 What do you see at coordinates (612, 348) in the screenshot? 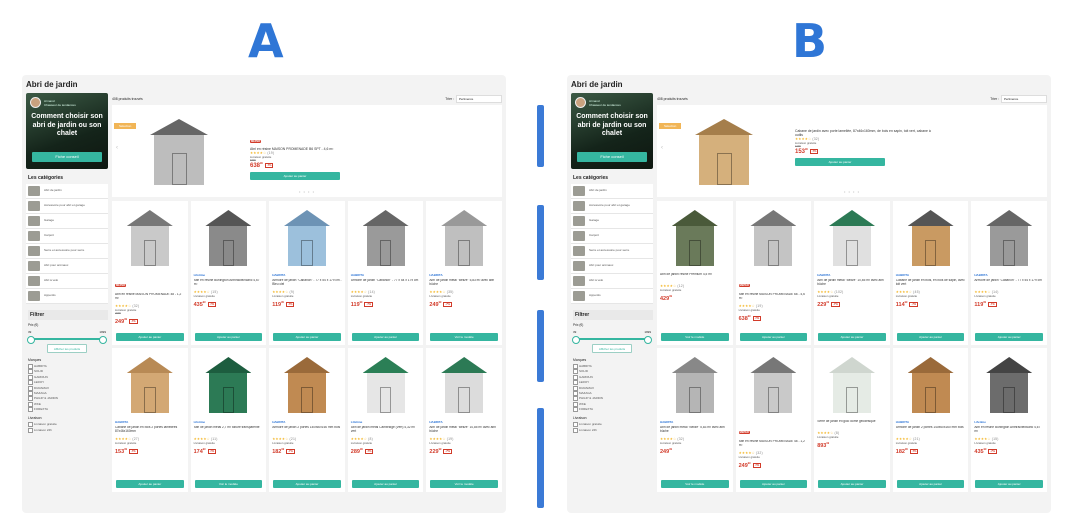
I see `apply-filter-button: Afficher les produits` at bounding box center [612, 348].